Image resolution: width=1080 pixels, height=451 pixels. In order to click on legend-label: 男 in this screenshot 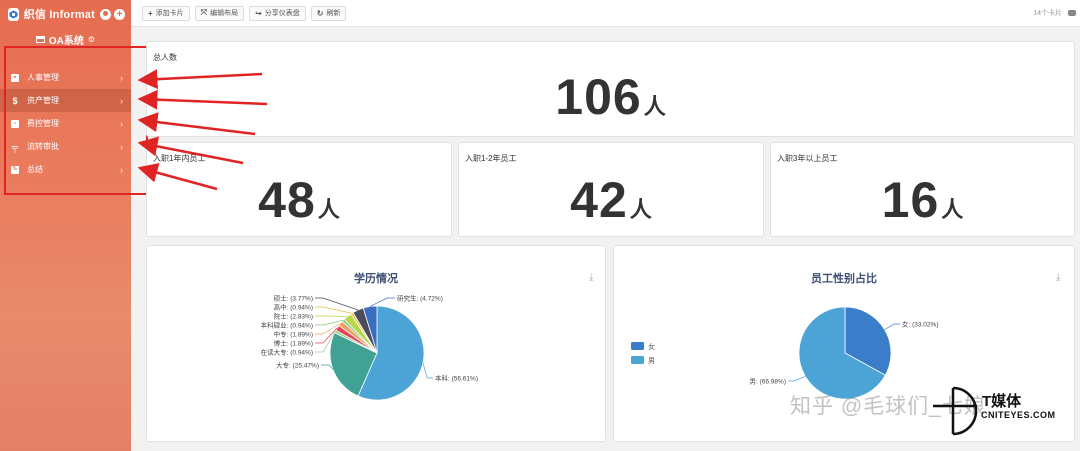, I will do `click(651, 361)`.